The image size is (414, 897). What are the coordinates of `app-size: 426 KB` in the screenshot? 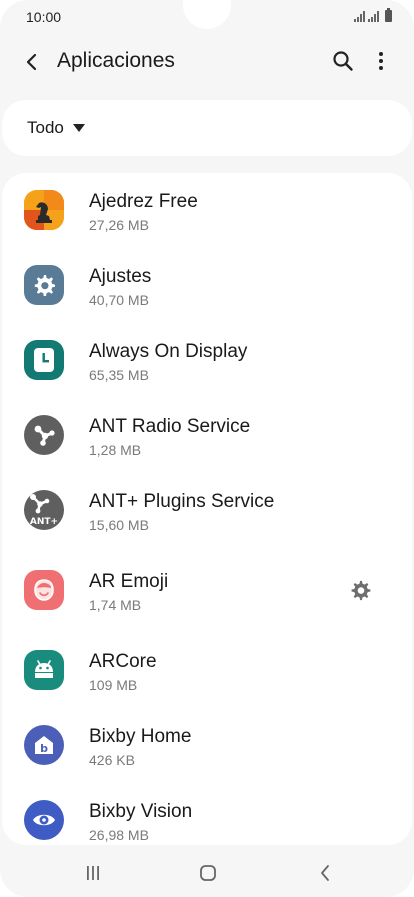 It's located at (112, 760).